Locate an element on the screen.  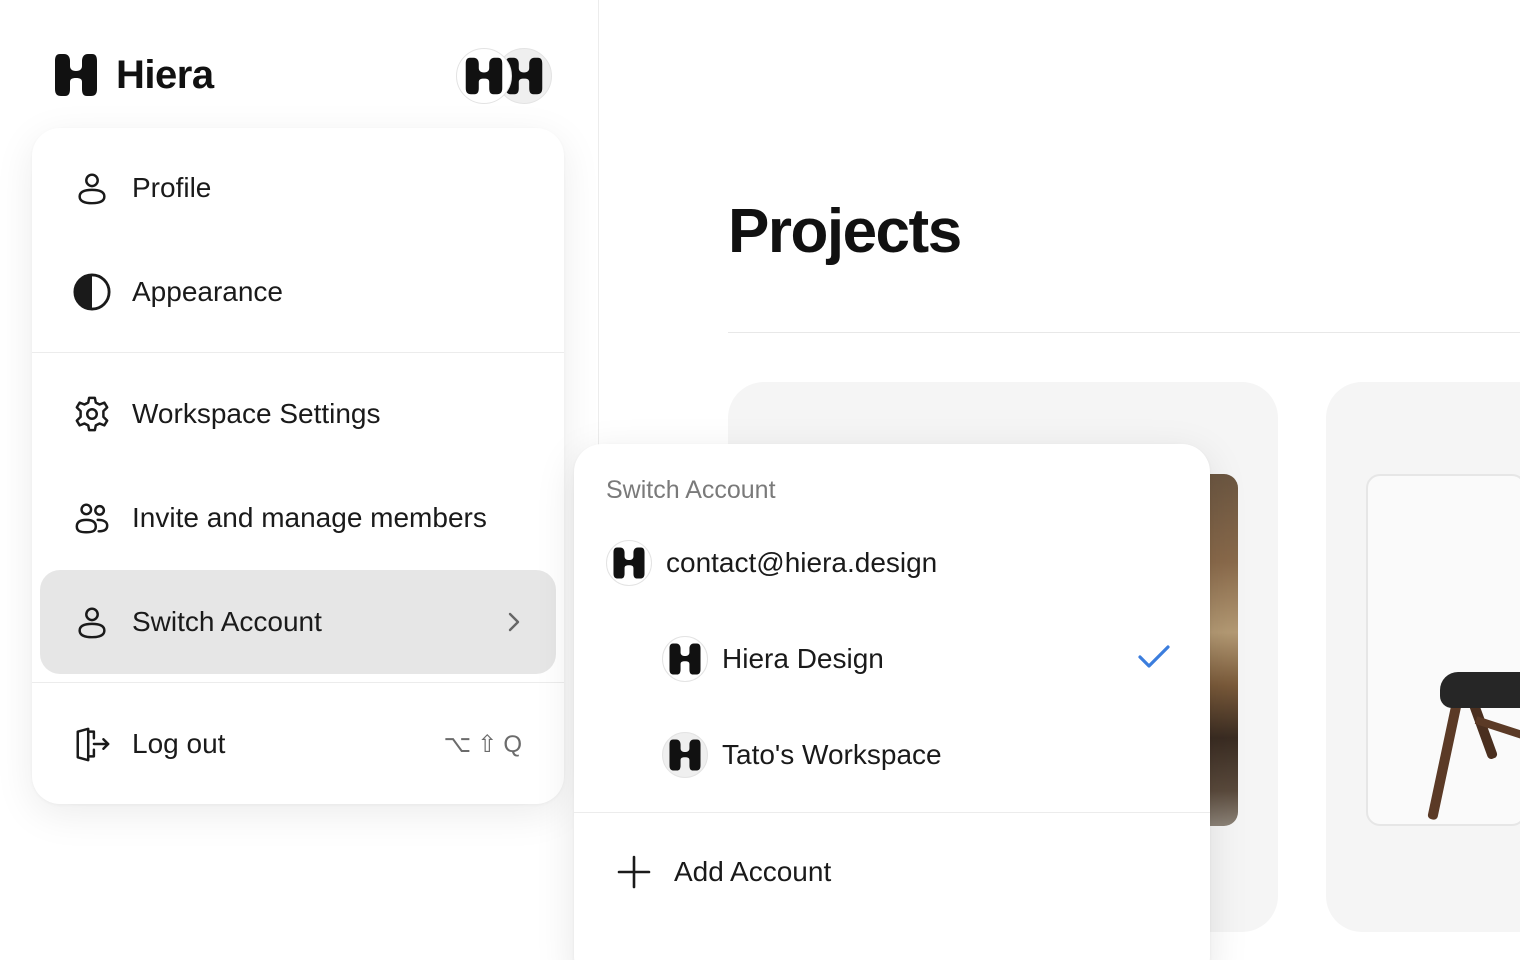
brand-name: Hiera is located at coordinates (165, 74).